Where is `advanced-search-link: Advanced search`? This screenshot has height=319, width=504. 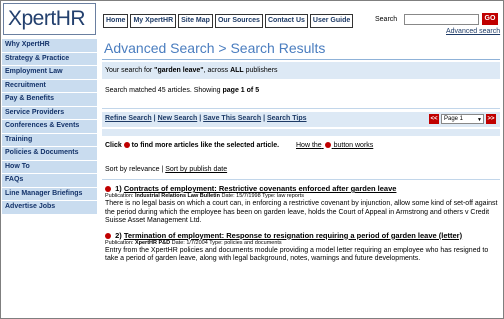
advanced-search-link: Advanced search is located at coordinates (473, 31).